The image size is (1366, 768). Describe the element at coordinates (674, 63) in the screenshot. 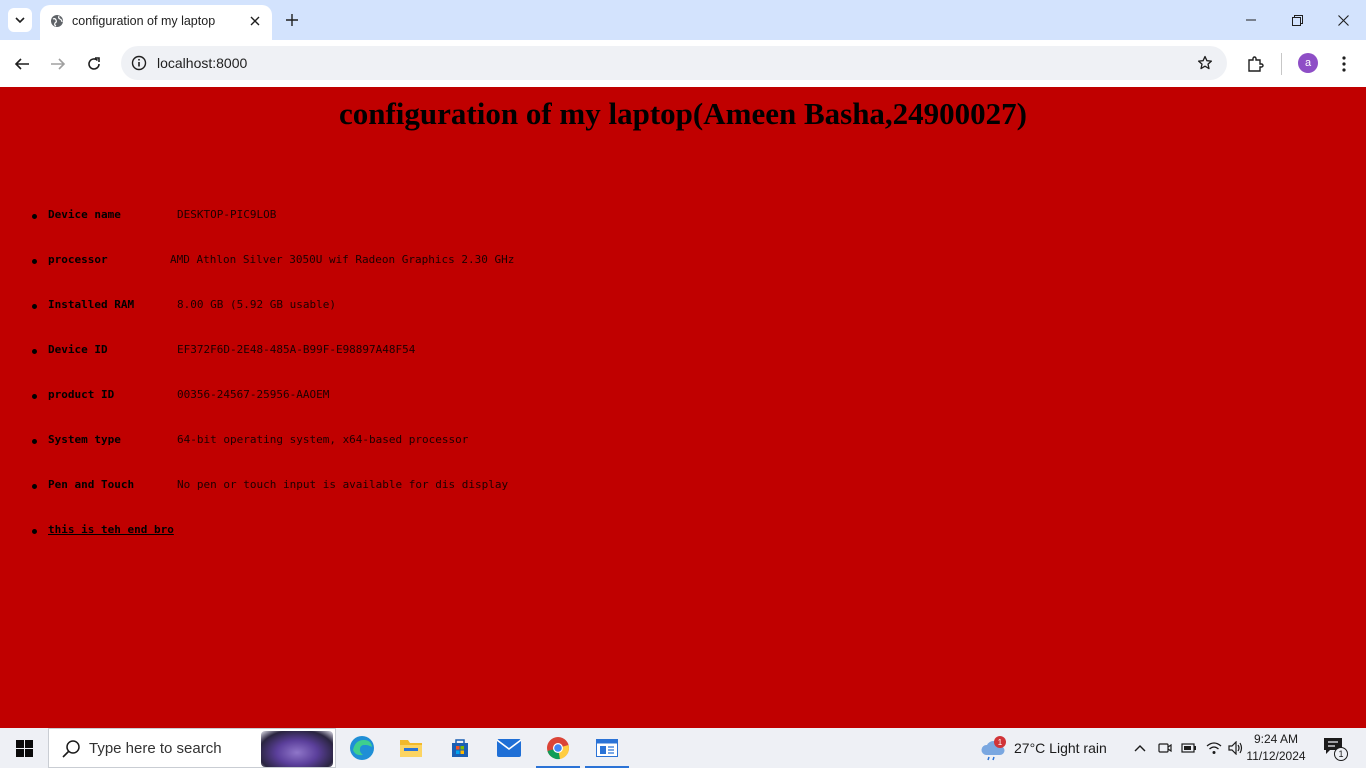

I see `address-bar: localhost:8000` at that location.